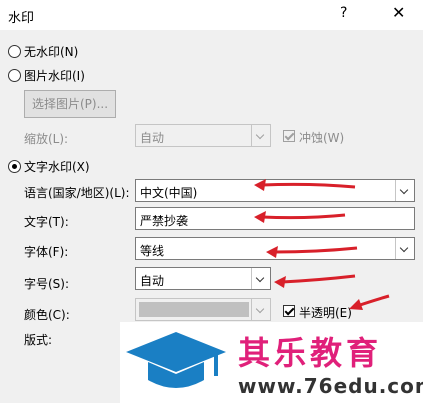 Image resolution: width=423 pixels, height=403 pixels. Describe the element at coordinates (47, 284) in the screenshot. I see `size-label: 字号(S):` at that location.